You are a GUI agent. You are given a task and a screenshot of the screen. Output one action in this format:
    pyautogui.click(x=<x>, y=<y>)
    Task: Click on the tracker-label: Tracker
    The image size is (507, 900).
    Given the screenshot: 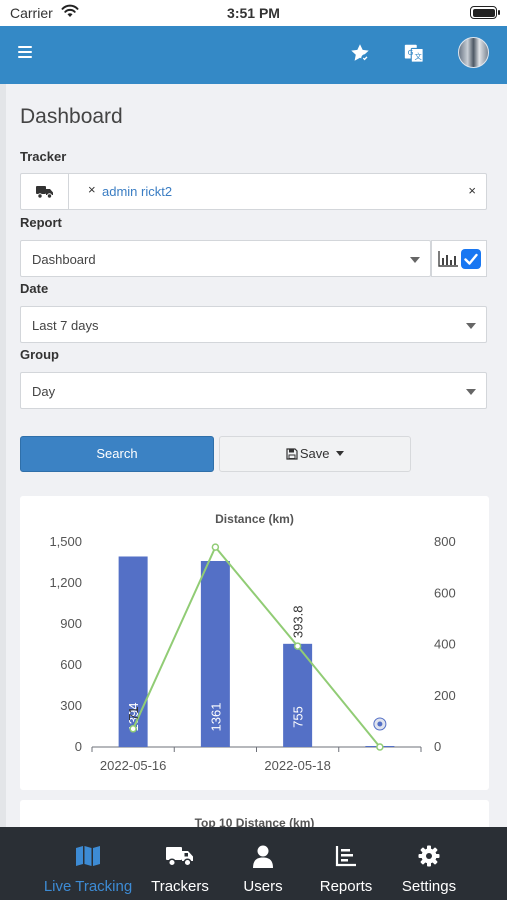 What is the action you would take?
    pyautogui.click(x=43, y=156)
    